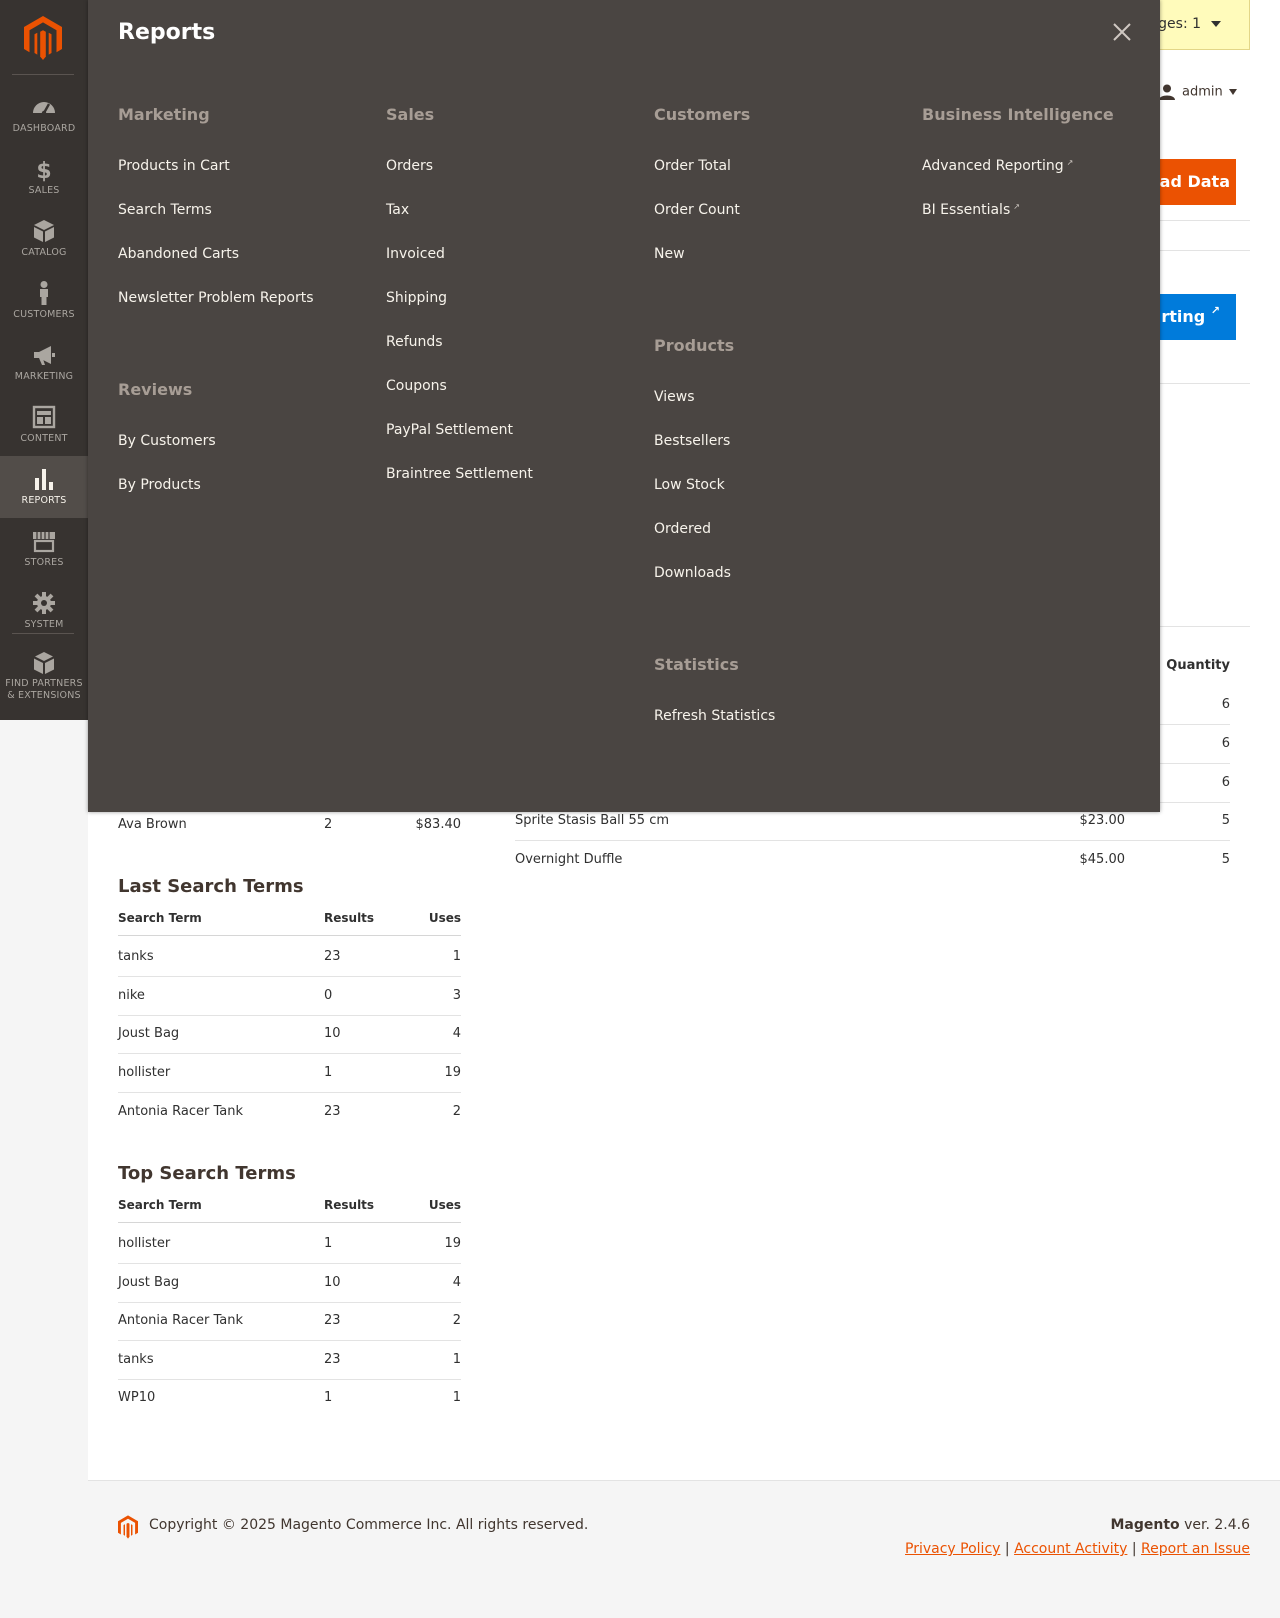 This screenshot has width=1280, height=1618. What do you see at coordinates (397, 210) in the screenshot?
I see `menu-item-tax: Tax` at bounding box center [397, 210].